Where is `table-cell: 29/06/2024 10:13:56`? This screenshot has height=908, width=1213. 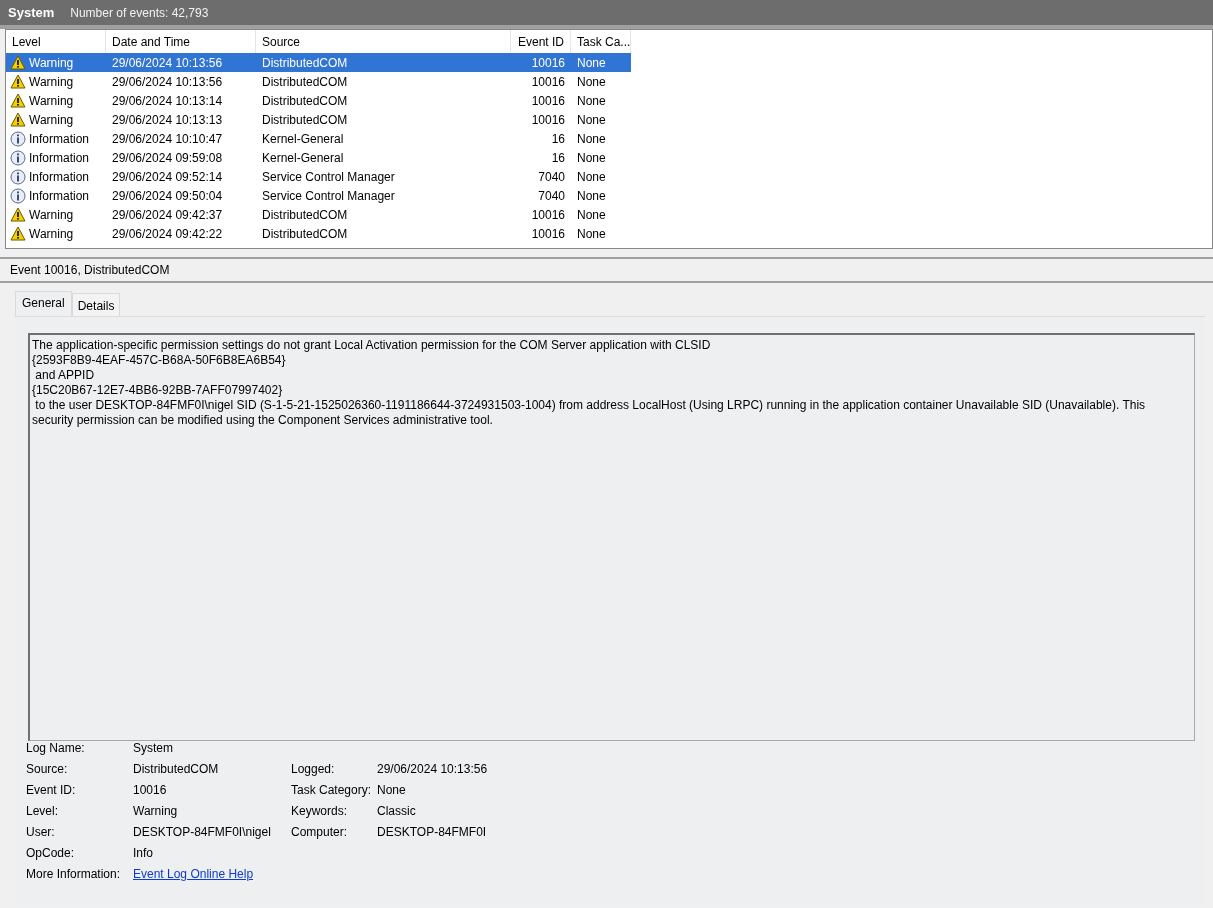 table-cell: 29/06/2024 10:13:56 is located at coordinates (181, 62).